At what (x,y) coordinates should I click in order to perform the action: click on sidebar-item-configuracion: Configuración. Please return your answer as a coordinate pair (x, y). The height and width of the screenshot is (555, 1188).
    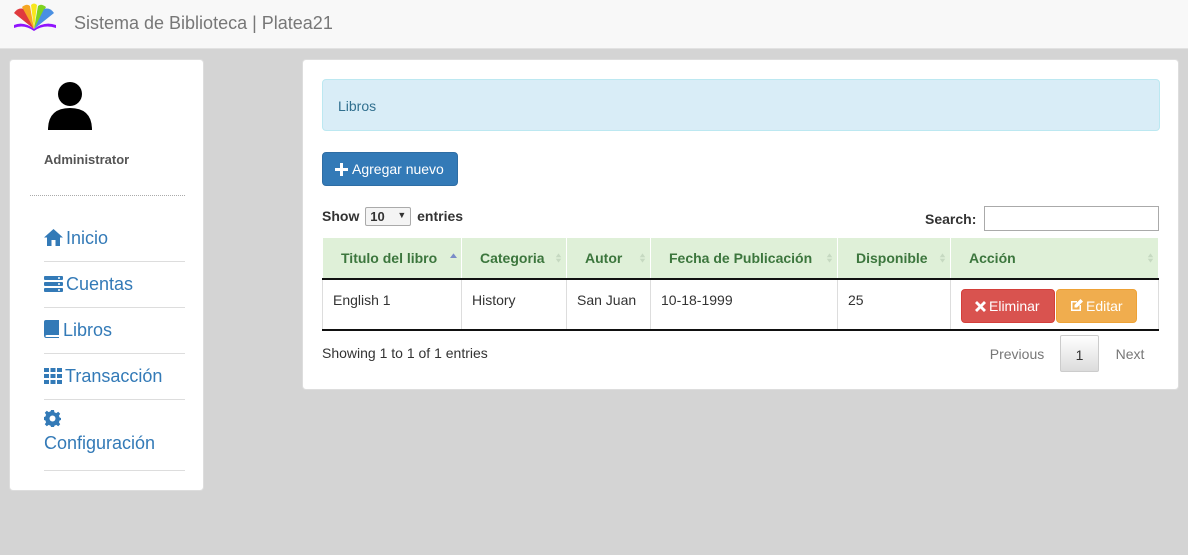
    Looking at the image, I should click on (114, 435).